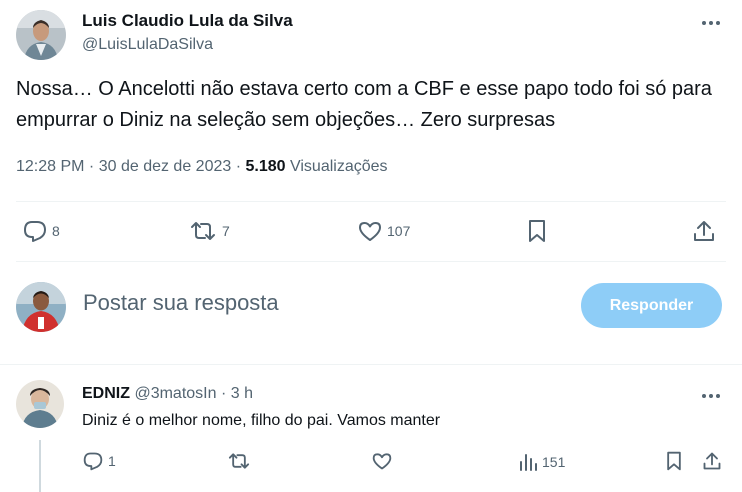  Describe the element at coordinates (187, 21) in the screenshot. I see `author-name: Luis Claudio Lula da Silva` at that location.